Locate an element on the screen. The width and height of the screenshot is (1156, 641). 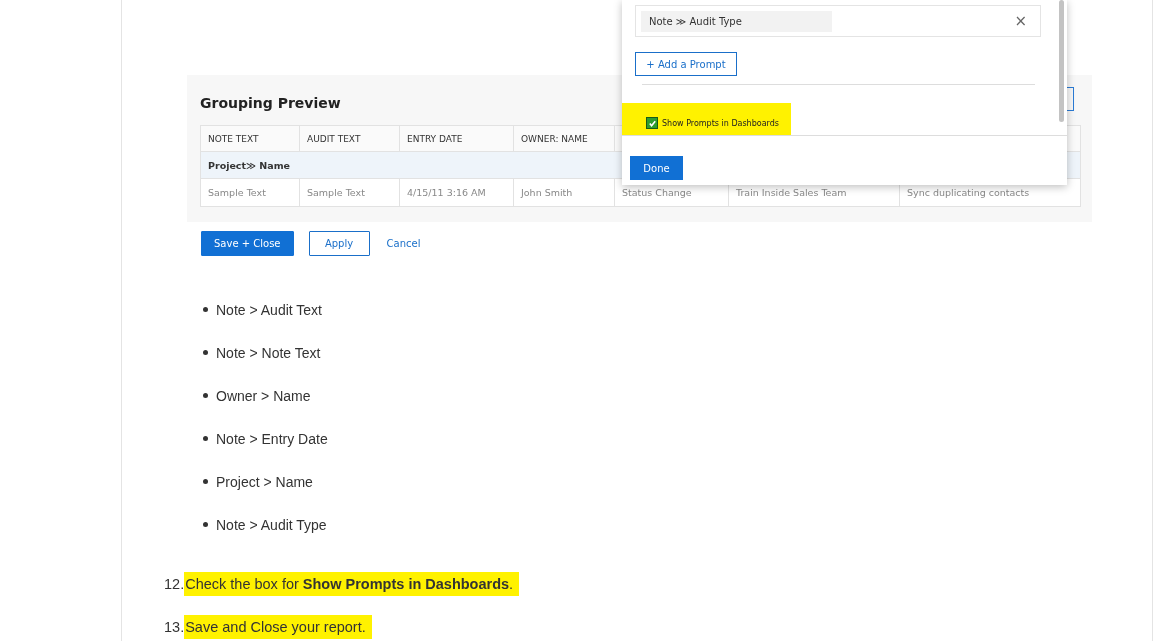
prompt-field: Note ≫ Audit Type × is located at coordinates (838, 21).